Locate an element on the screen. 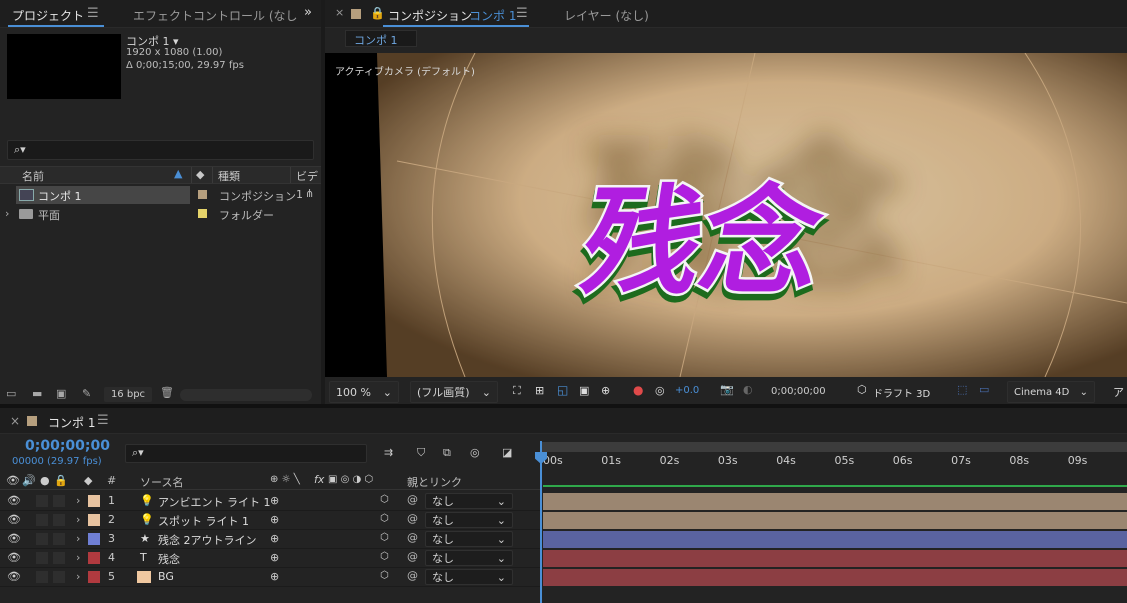  panel-overflow-icon: » is located at coordinates (308, 12).